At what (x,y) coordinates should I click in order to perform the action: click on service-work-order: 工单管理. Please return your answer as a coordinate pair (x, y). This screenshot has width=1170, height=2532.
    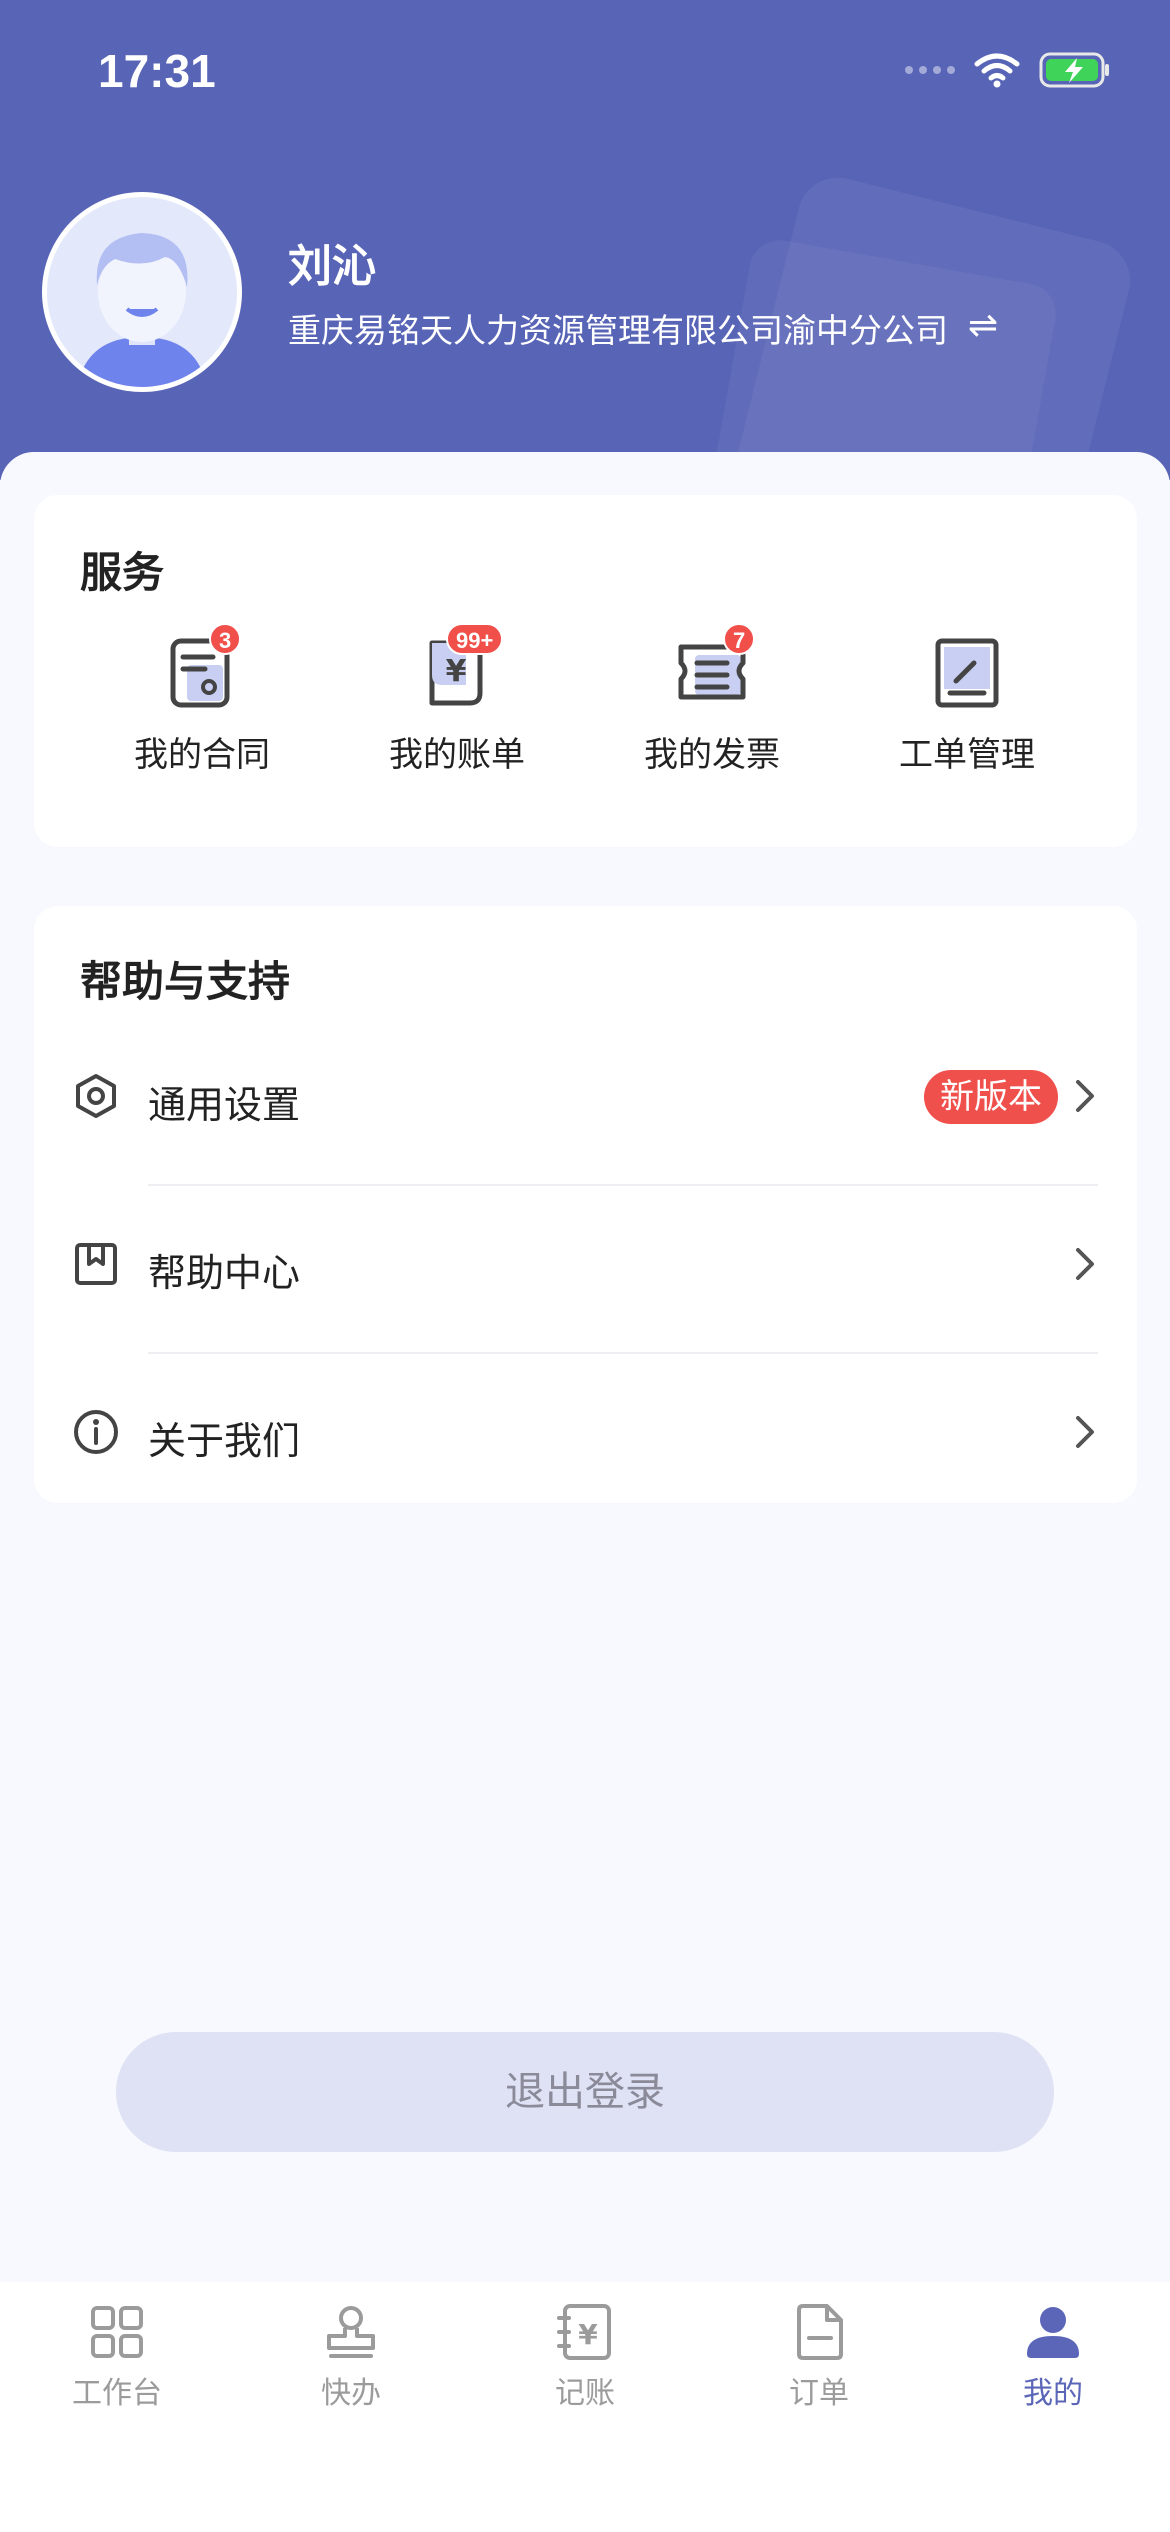
    Looking at the image, I should click on (967, 715).